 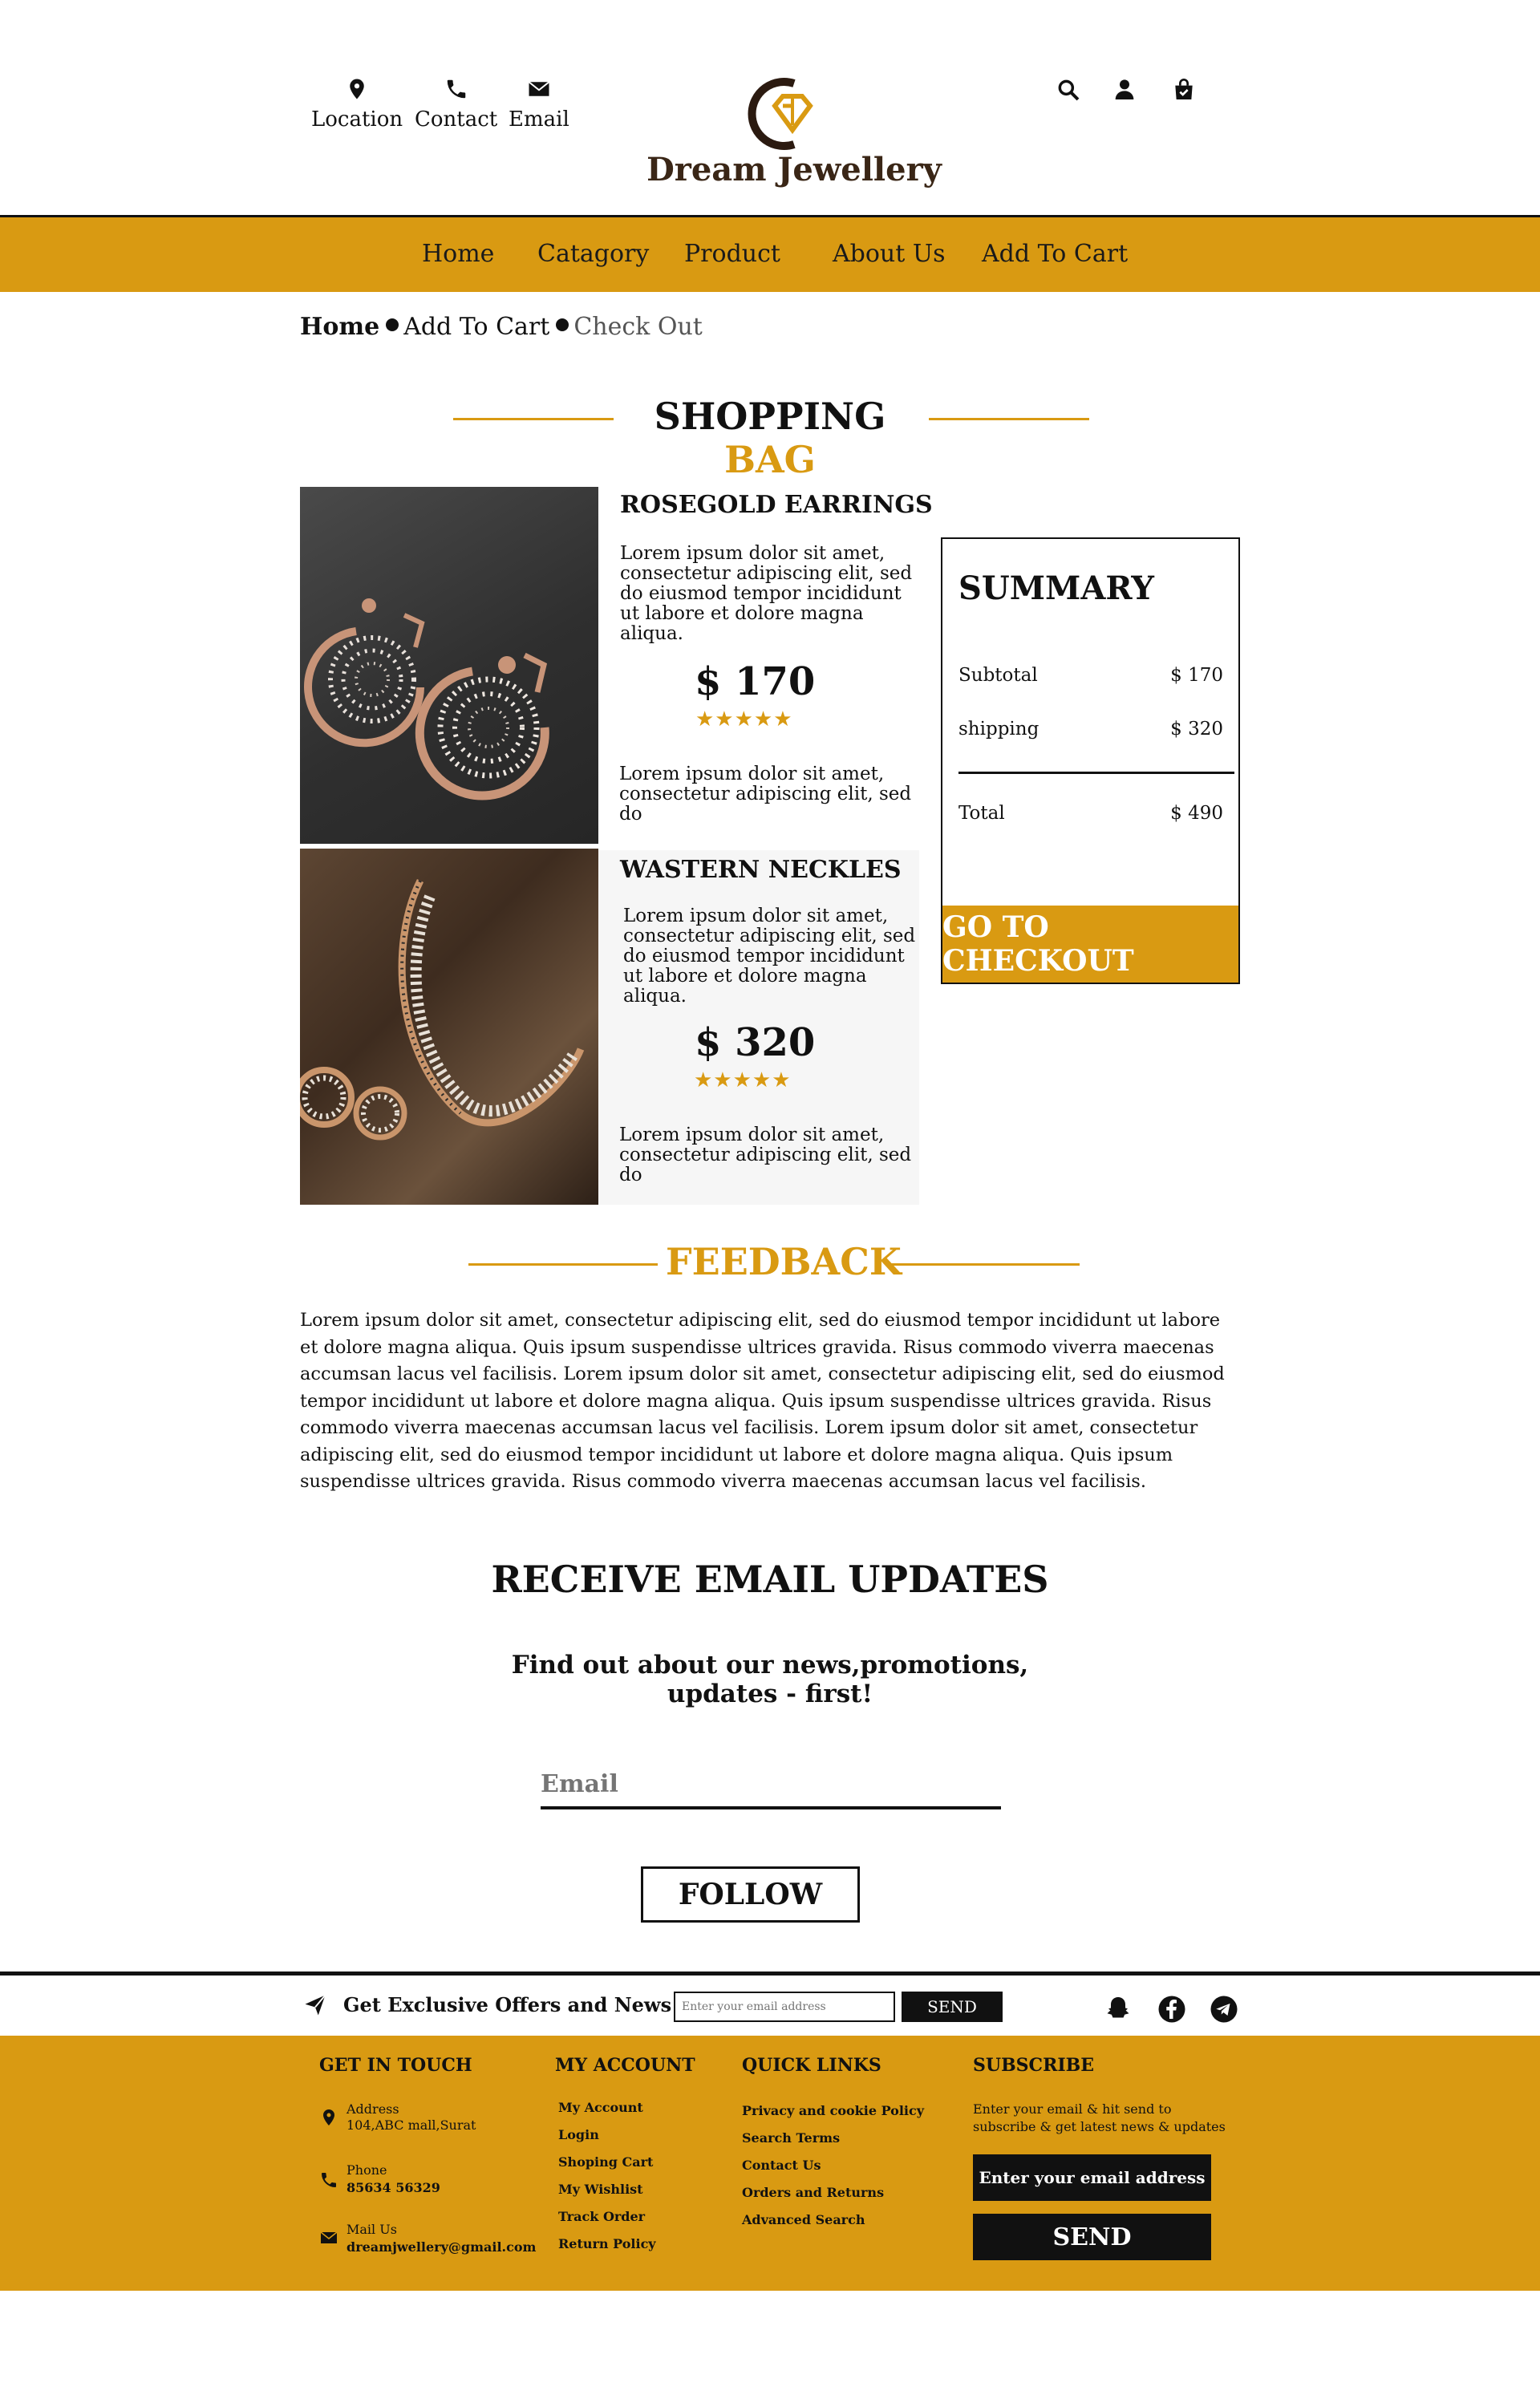 What do you see at coordinates (1056, 588) in the screenshot?
I see `summary-title: SUMMARY` at bounding box center [1056, 588].